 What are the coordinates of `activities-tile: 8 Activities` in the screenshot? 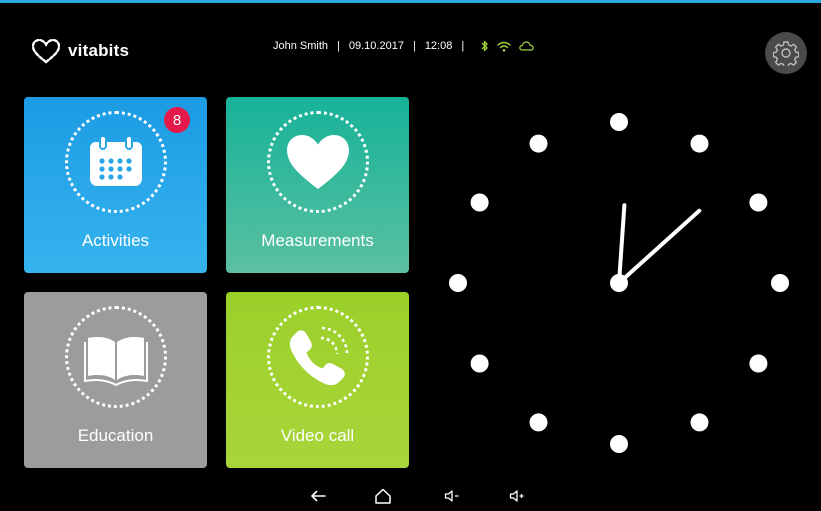 It's located at (115, 185).